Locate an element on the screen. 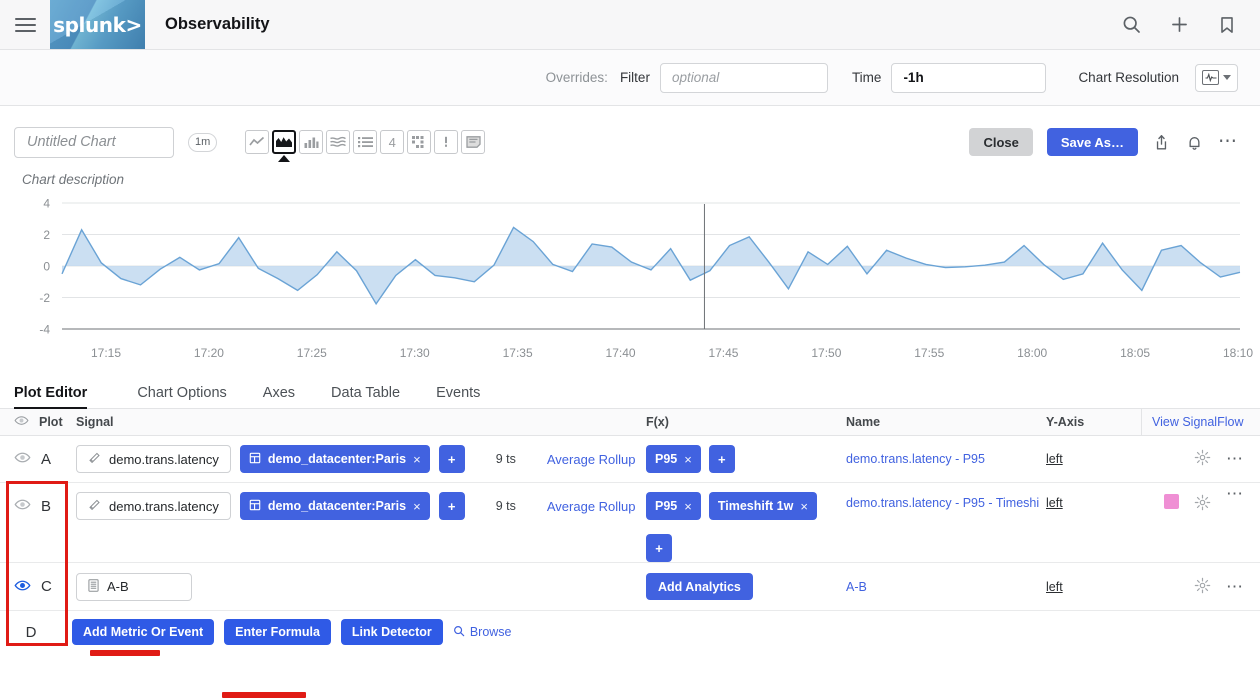  signal-input-b: demo.trans.latency is located at coordinates (153, 506).